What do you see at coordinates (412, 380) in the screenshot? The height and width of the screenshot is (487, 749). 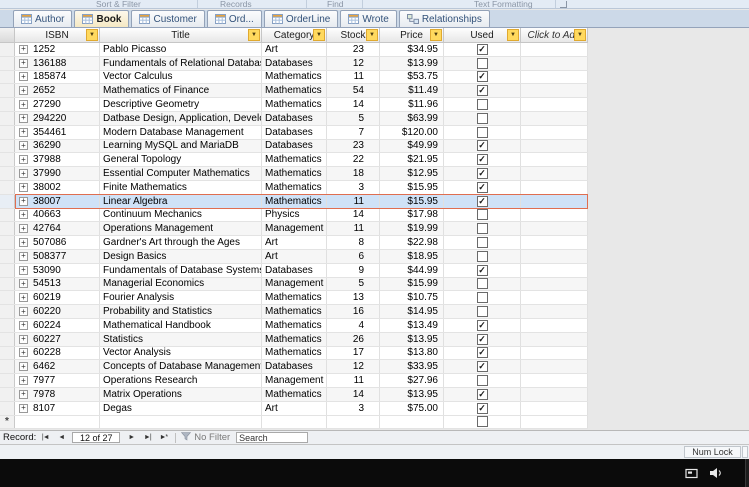 I see `price-cell: $27.96` at bounding box center [412, 380].